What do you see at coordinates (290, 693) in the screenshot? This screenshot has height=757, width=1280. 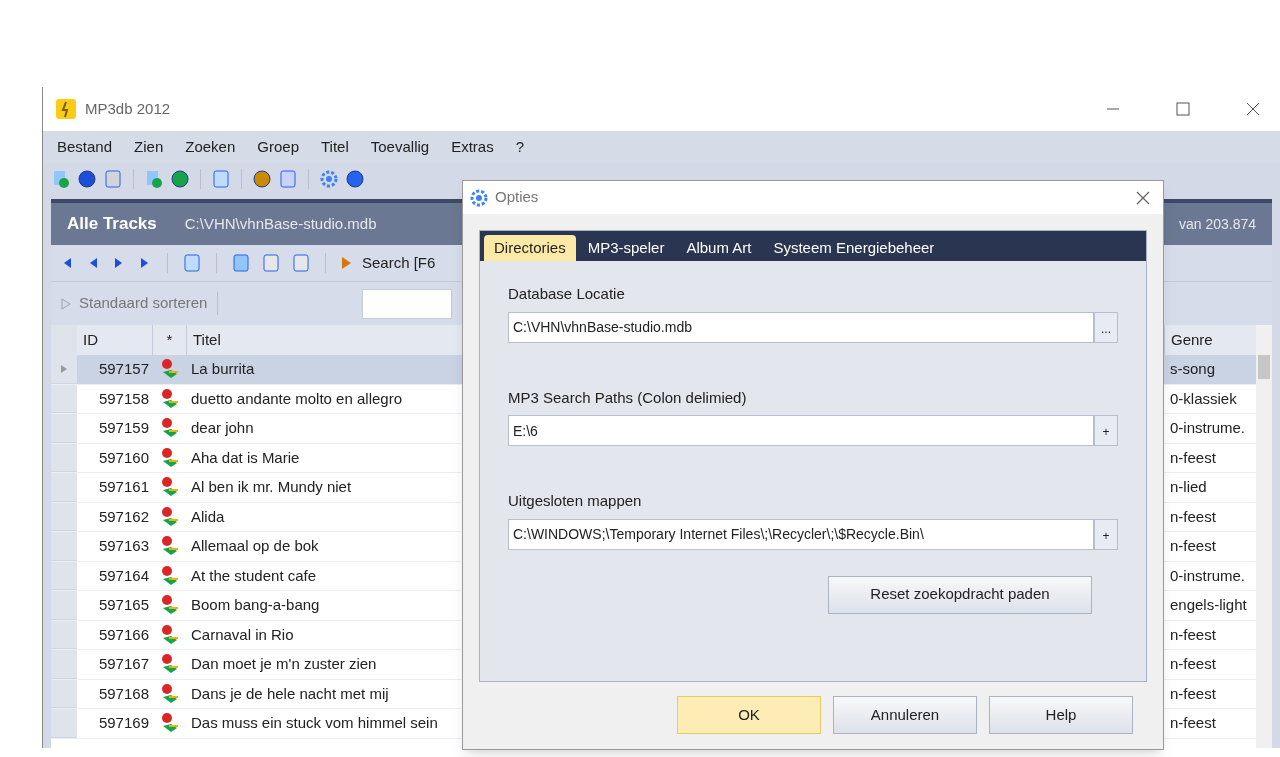 I see `title-cell-text: Dans je de hele nacht met mij` at bounding box center [290, 693].